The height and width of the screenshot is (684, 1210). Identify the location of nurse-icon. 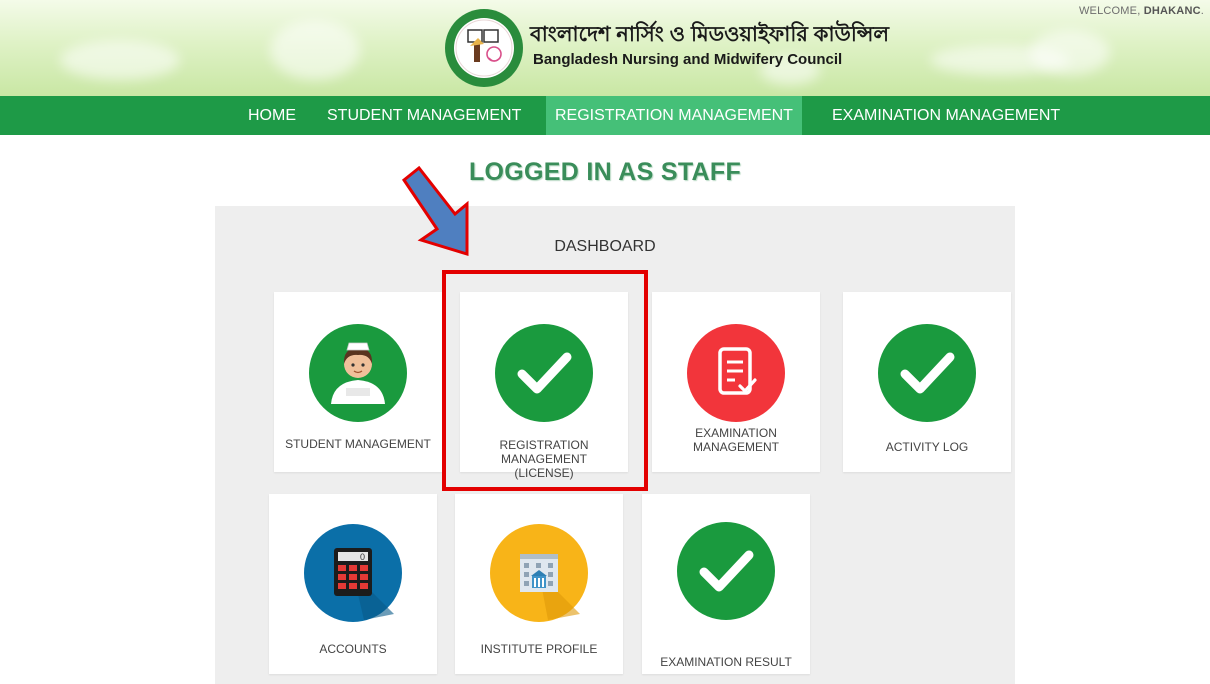
(358, 373).